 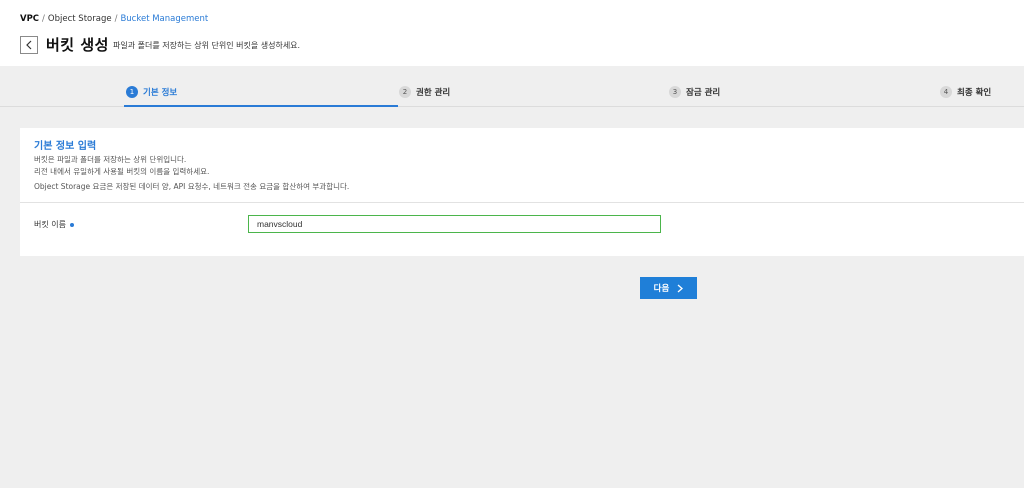 What do you see at coordinates (433, 93) in the screenshot?
I see `step-label: 권한 관리` at bounding box center [433, 93].